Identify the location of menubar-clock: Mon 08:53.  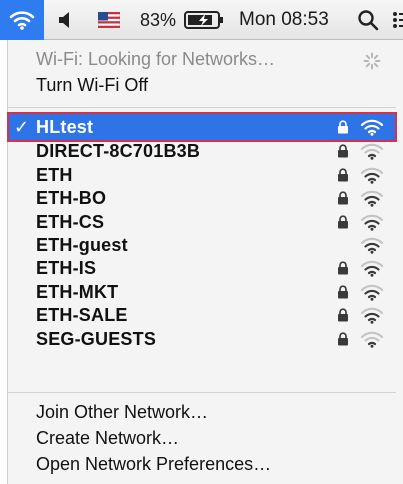
(284, 20).